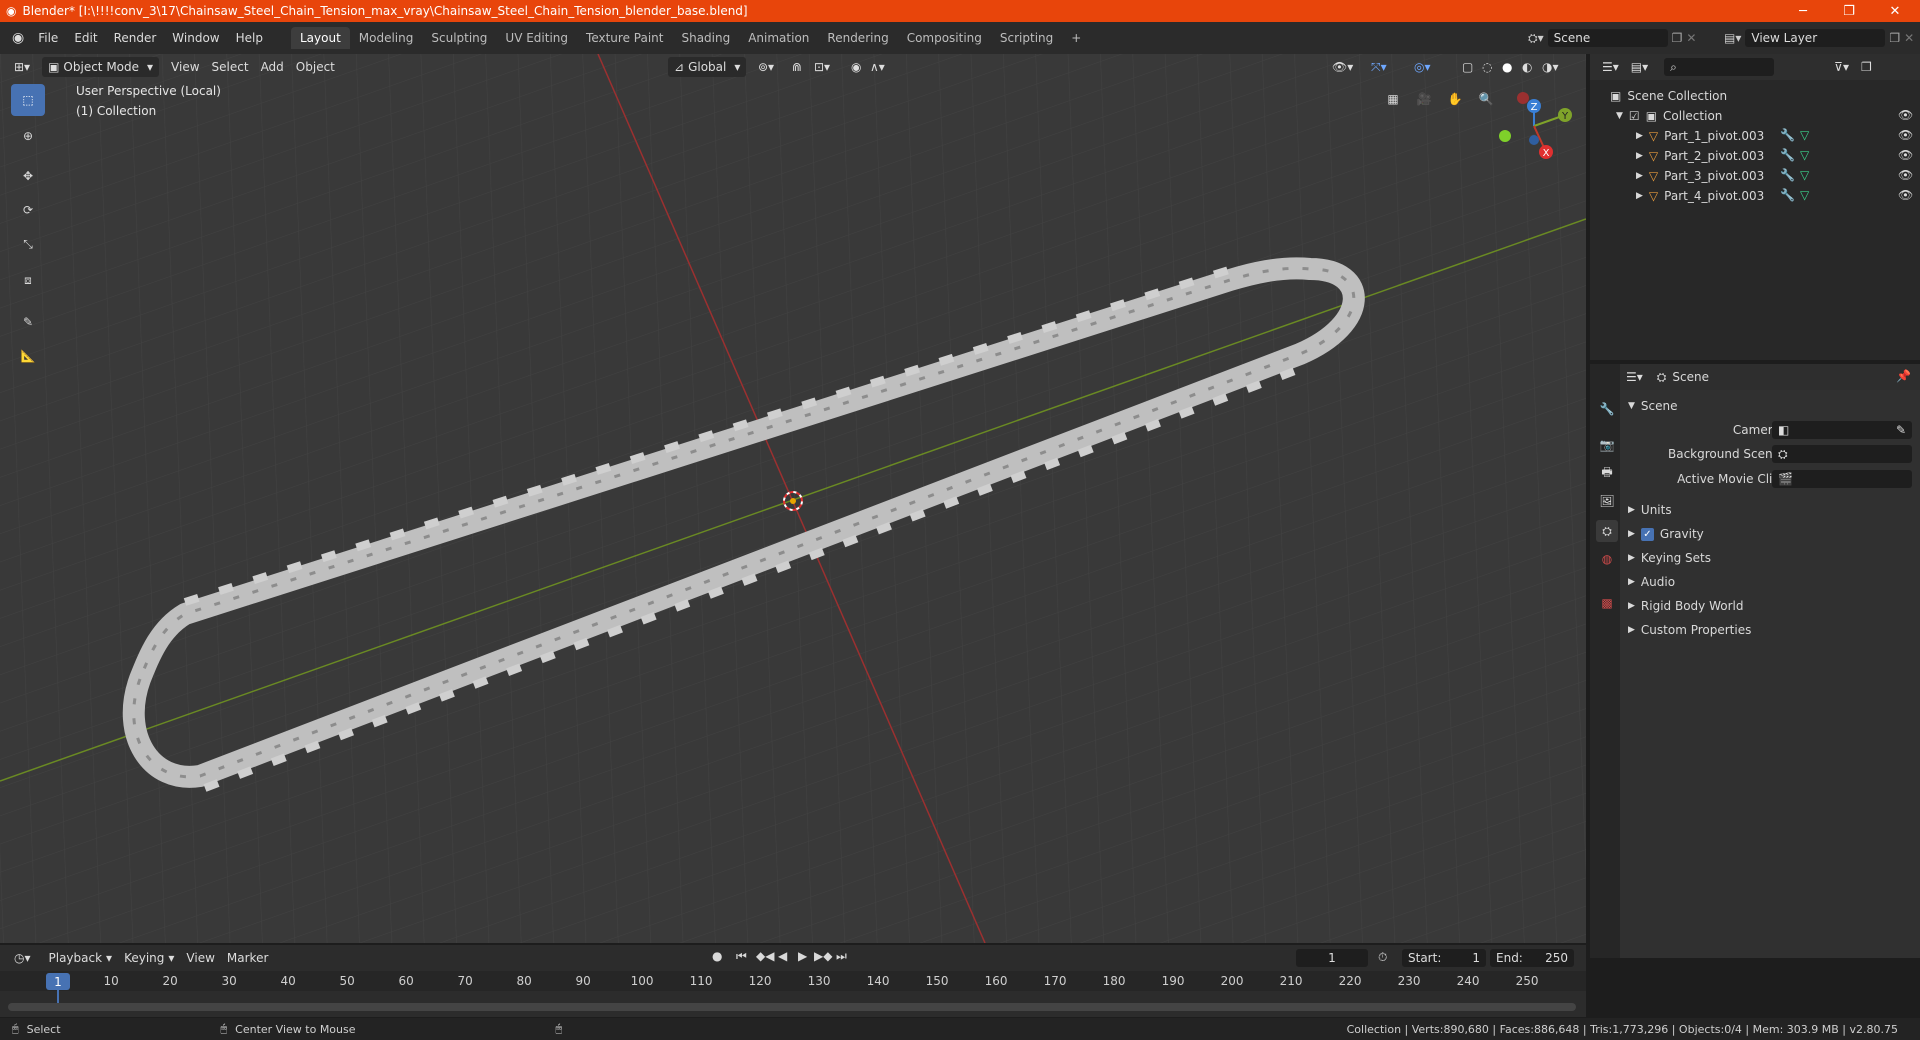 Image resolution: width=1920 pixels, height=1040 pixels. I want to click on timeline-scrollbar, so click(792, 1007).